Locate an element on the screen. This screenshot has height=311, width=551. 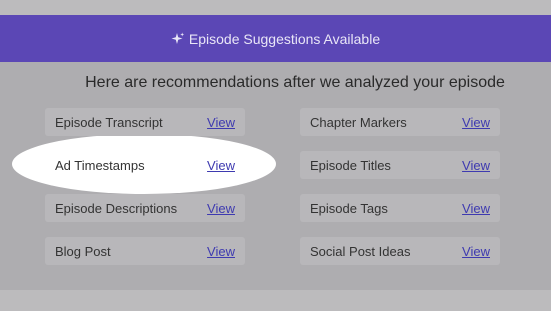
banner-title: Episode Suggestions Available is located at coordinates (284, 38).